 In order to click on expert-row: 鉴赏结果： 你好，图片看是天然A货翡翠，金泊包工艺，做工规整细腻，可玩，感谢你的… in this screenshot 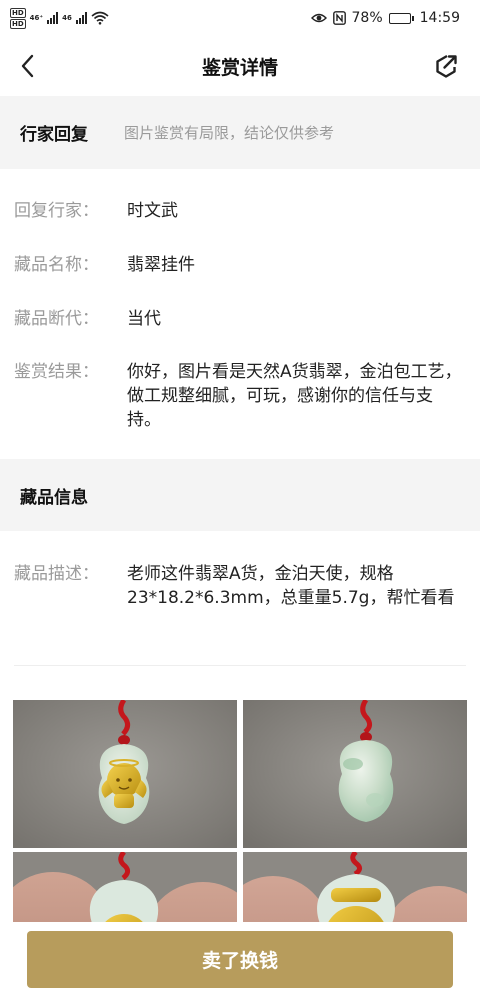, I will do `click(240, 396)`.